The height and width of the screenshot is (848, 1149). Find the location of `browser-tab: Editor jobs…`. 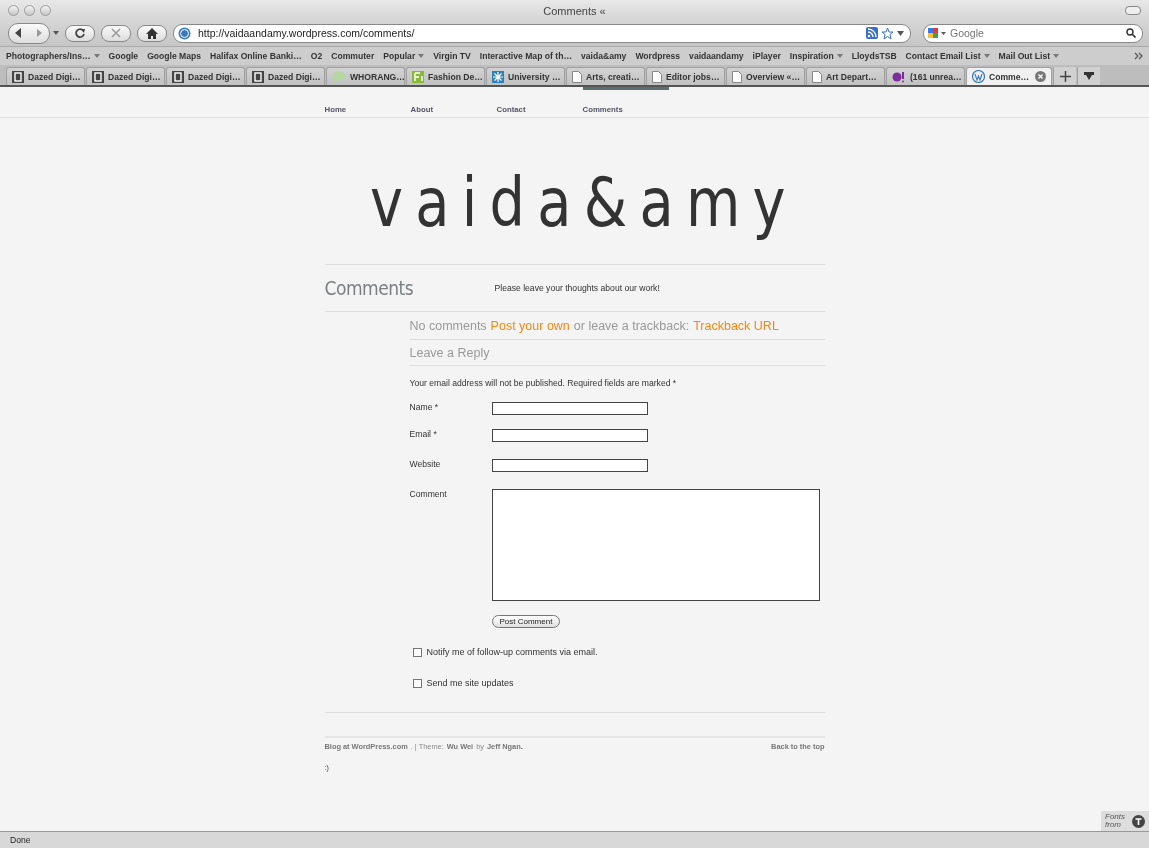

browser-tab: Editor jobs… is located at coordinates (685, 76).